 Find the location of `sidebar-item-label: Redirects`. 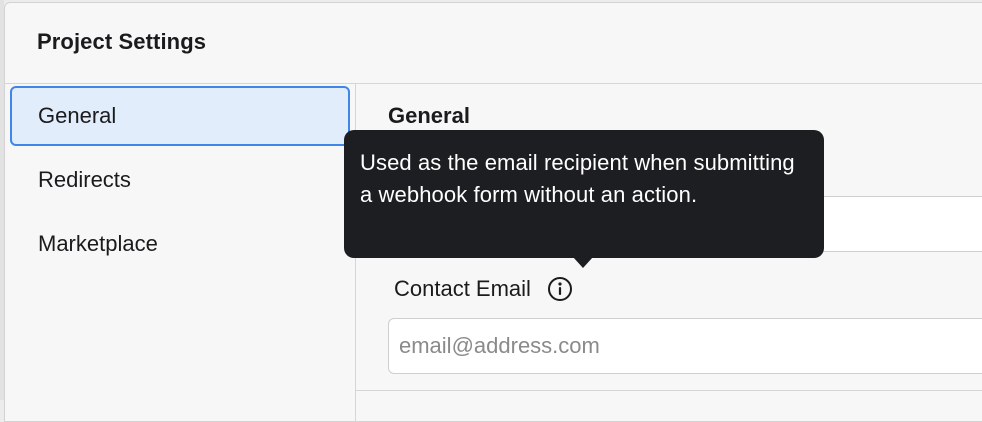

sidebar-item-label: Redirects is located at coordinates (84, 179).